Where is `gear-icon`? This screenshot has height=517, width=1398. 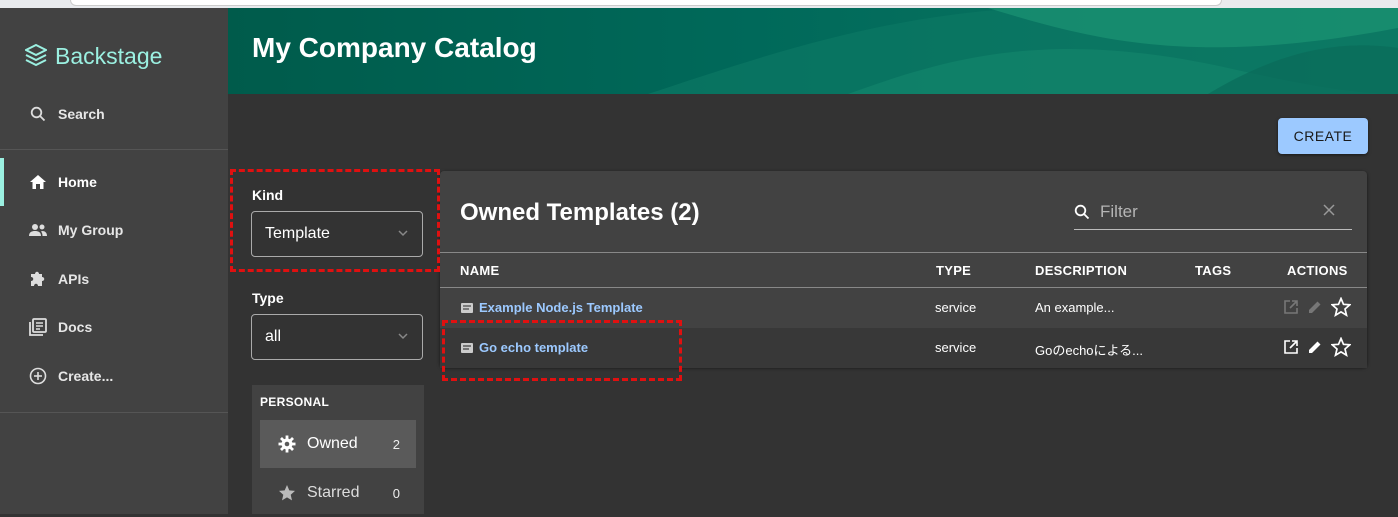 gear-icon is located at coordinates (287, 444).